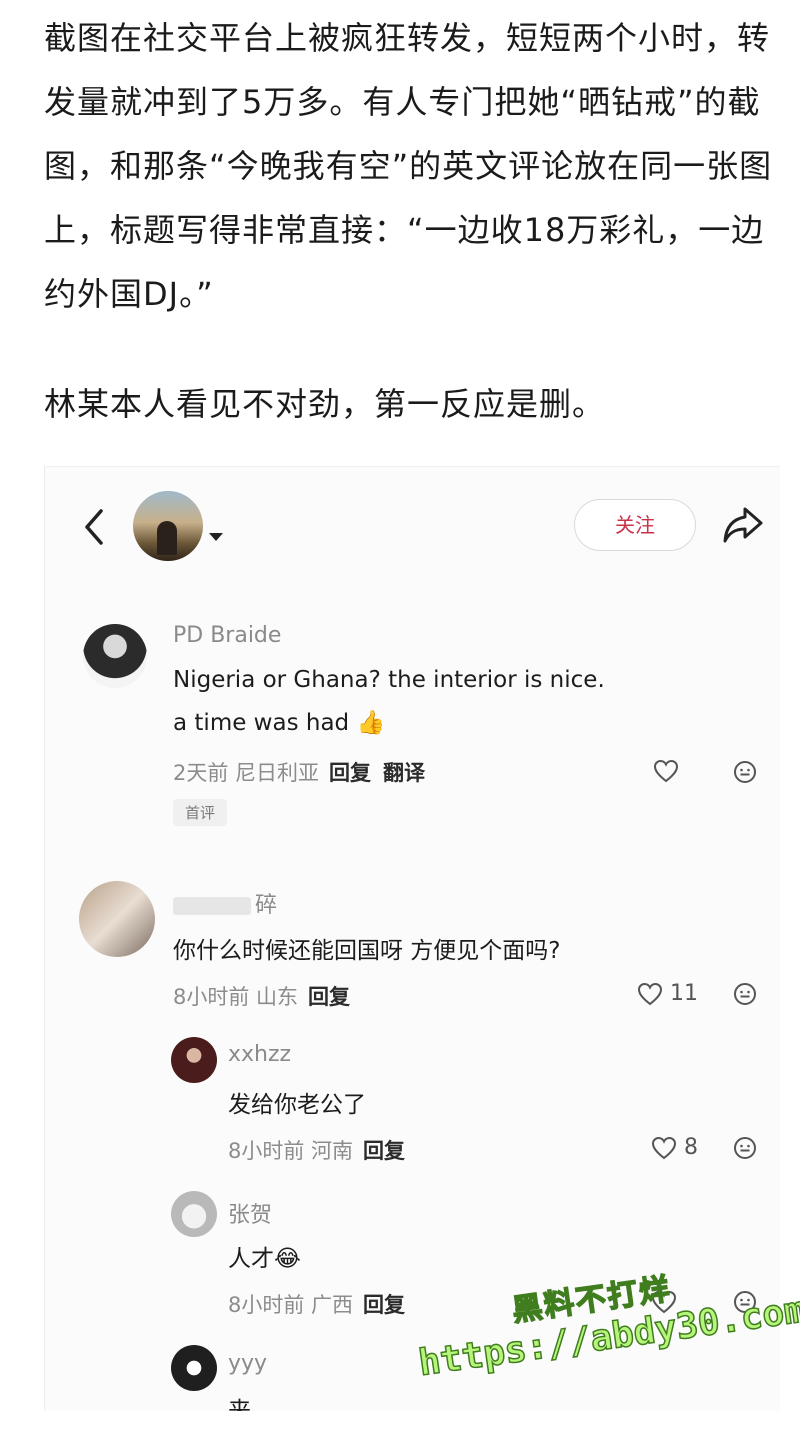 This screenshot has height=1434, width=800. I want to click on top-bar: 关注, so click(412, 527).